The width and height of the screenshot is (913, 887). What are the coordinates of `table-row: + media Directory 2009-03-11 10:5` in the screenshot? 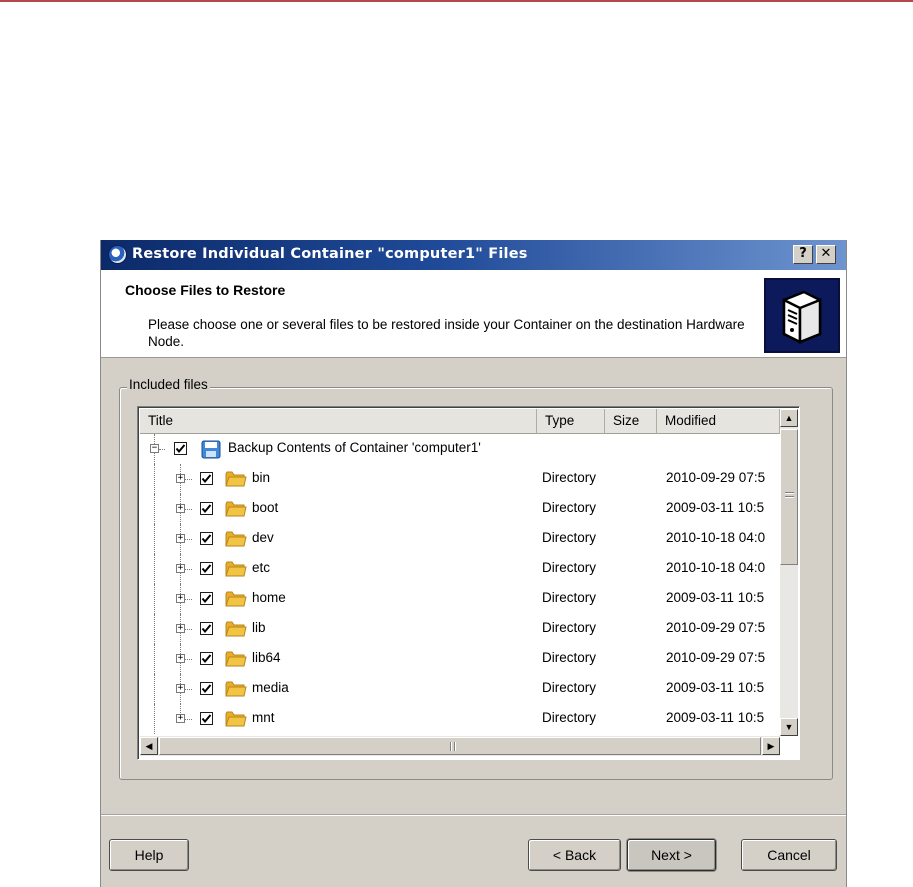 It's located at (460, 689).